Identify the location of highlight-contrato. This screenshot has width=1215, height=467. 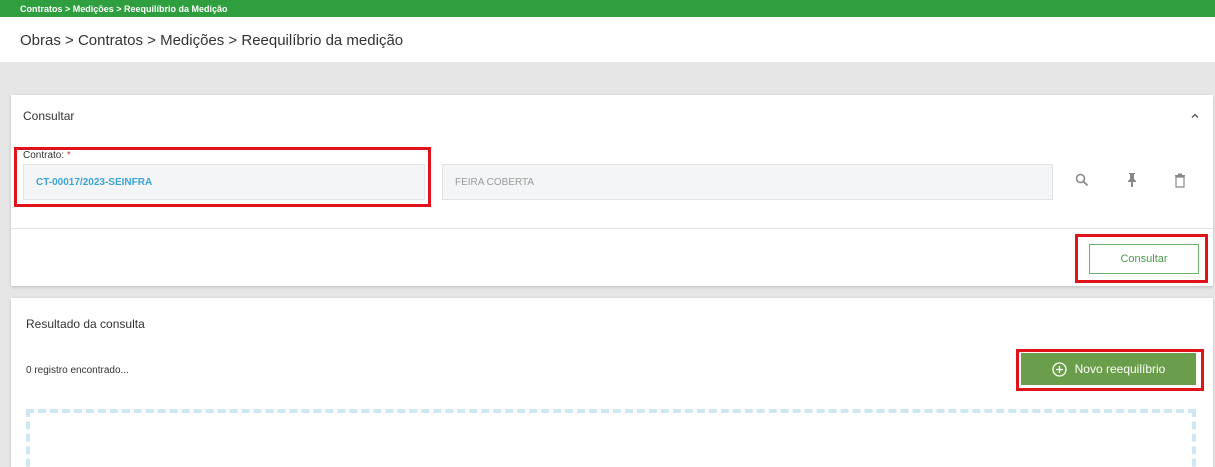
(222, 177).